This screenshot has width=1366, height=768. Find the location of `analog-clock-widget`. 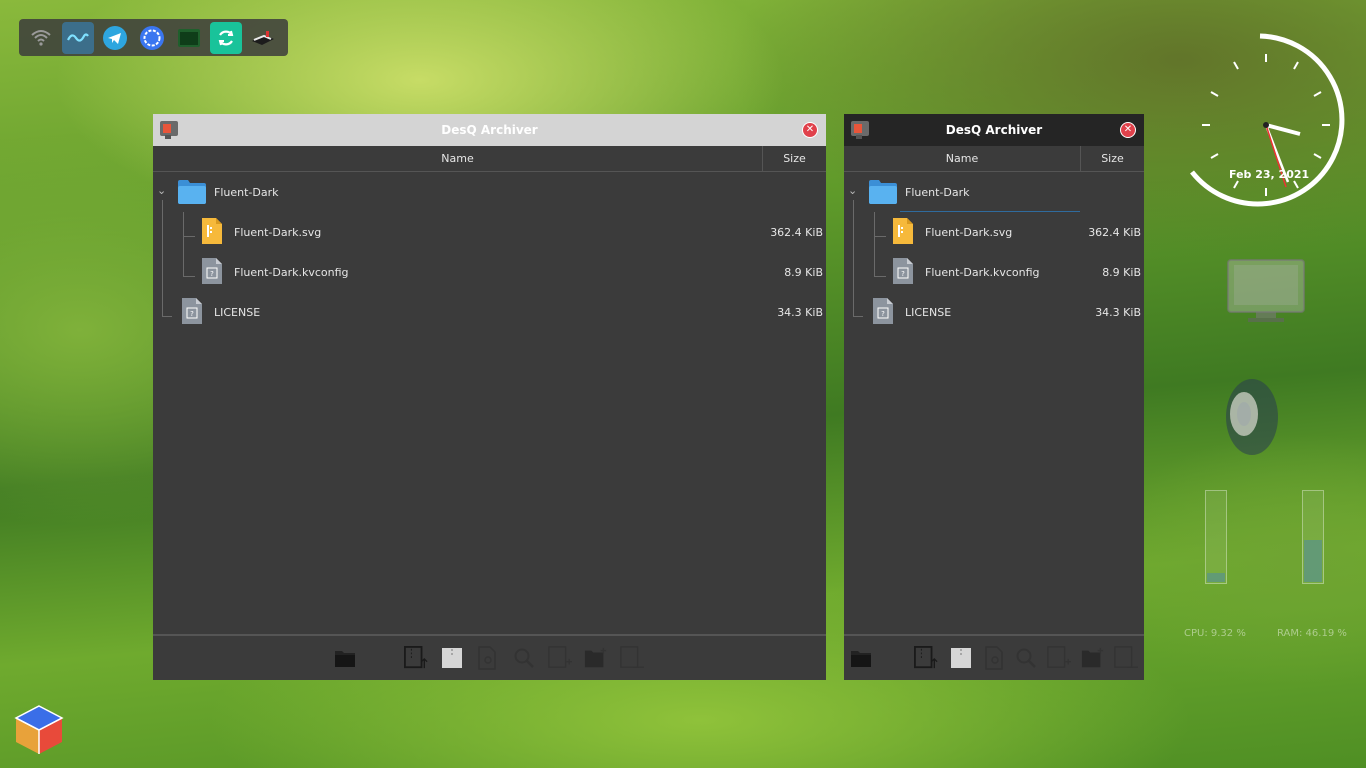

analog-clock-widget is located at coordinates (1267, 120).